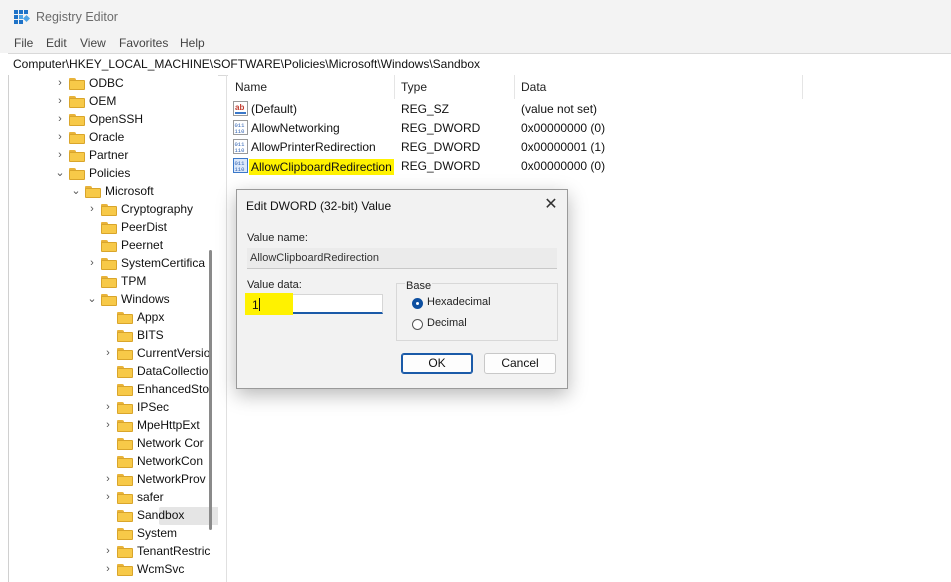 Image resolution: width=951 pixels, height=582 pixels. I want to click on tree-item-label: OpenSSH, so click(116, 119).